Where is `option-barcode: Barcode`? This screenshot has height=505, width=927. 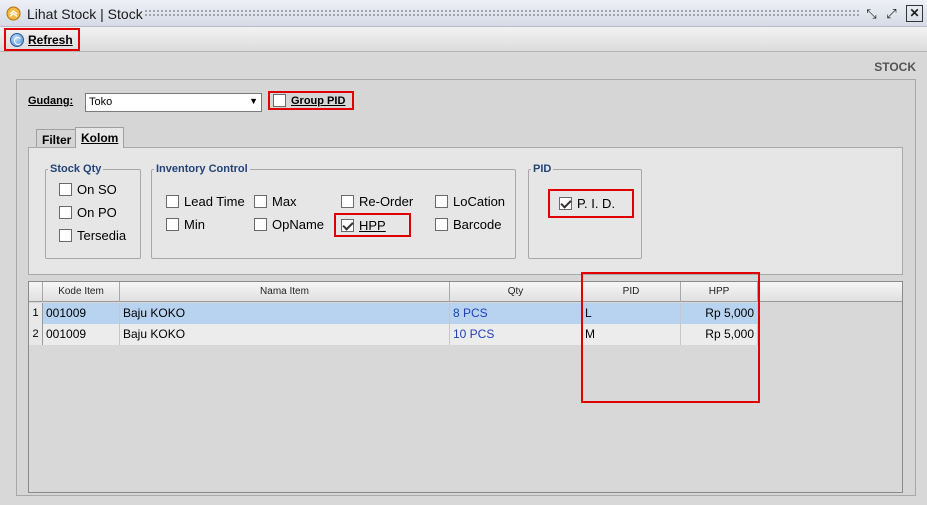 option-barcode: Barcode is located at coordinates (468, 224).